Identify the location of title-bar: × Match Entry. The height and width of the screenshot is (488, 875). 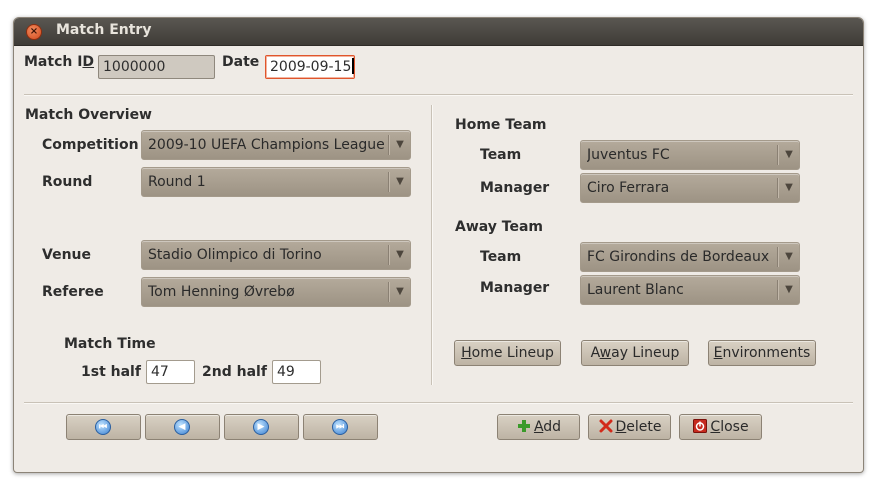
(438, 32).